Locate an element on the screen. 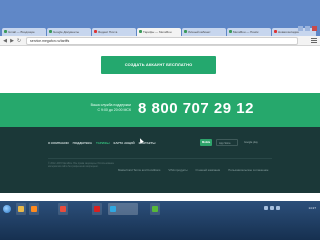 This screenshot has width=320, height=240. network-icon is located at coordinates (266, 208).